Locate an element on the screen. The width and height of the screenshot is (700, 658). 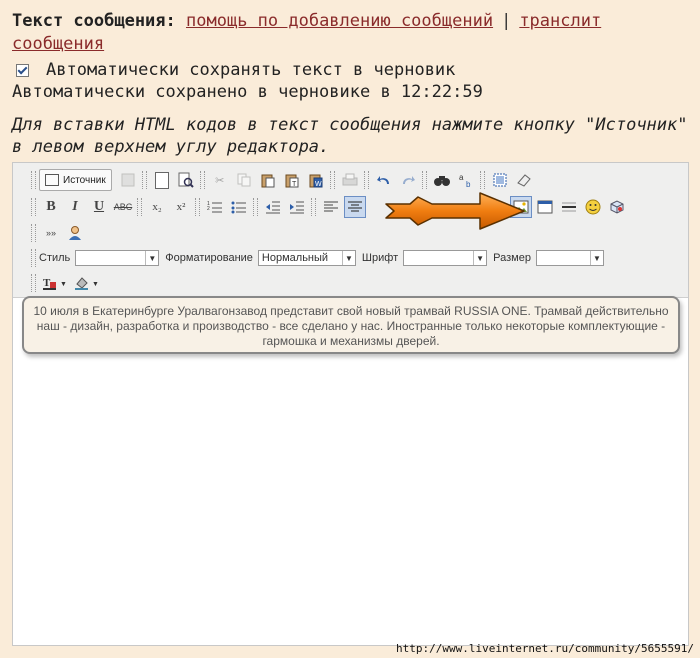
paste-word-icon: W is located at coordinates (316, 180).